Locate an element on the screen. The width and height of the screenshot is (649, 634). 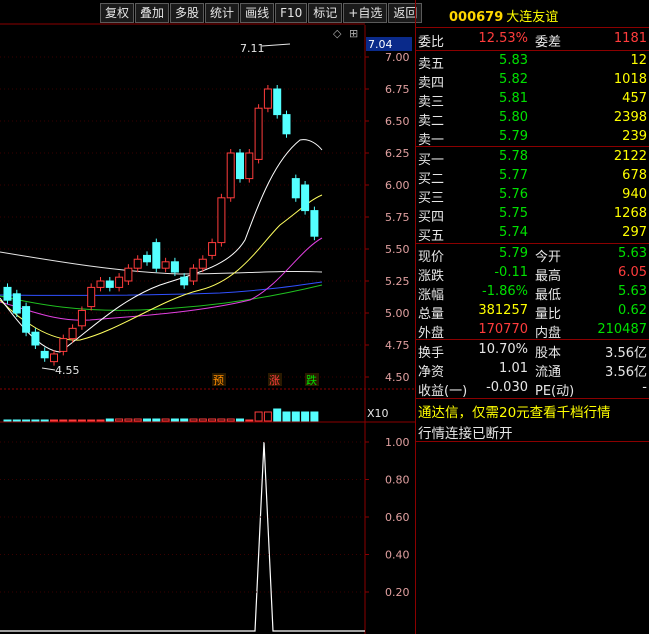
quote-row: 涨跌 -0.11 最高 6.05 is located at coordinates (533, 274).